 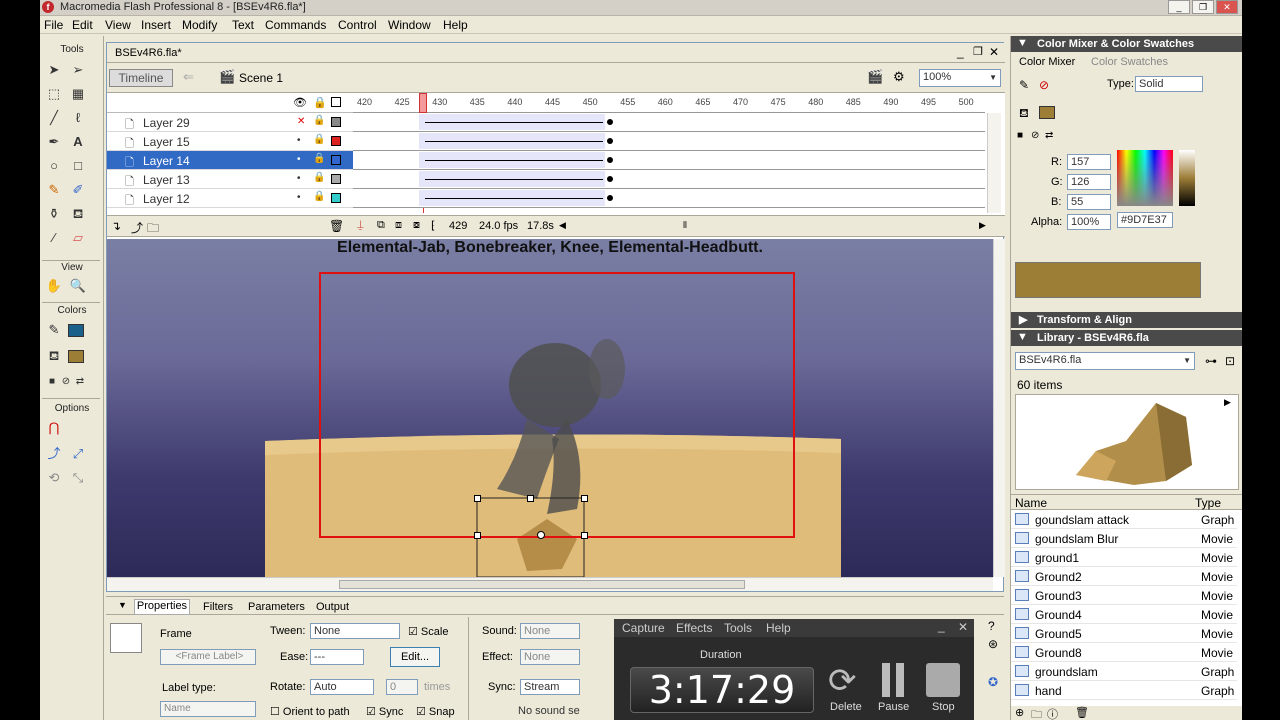 I want to click on straighten-icon: ⤢, so click(x=78, y=454).